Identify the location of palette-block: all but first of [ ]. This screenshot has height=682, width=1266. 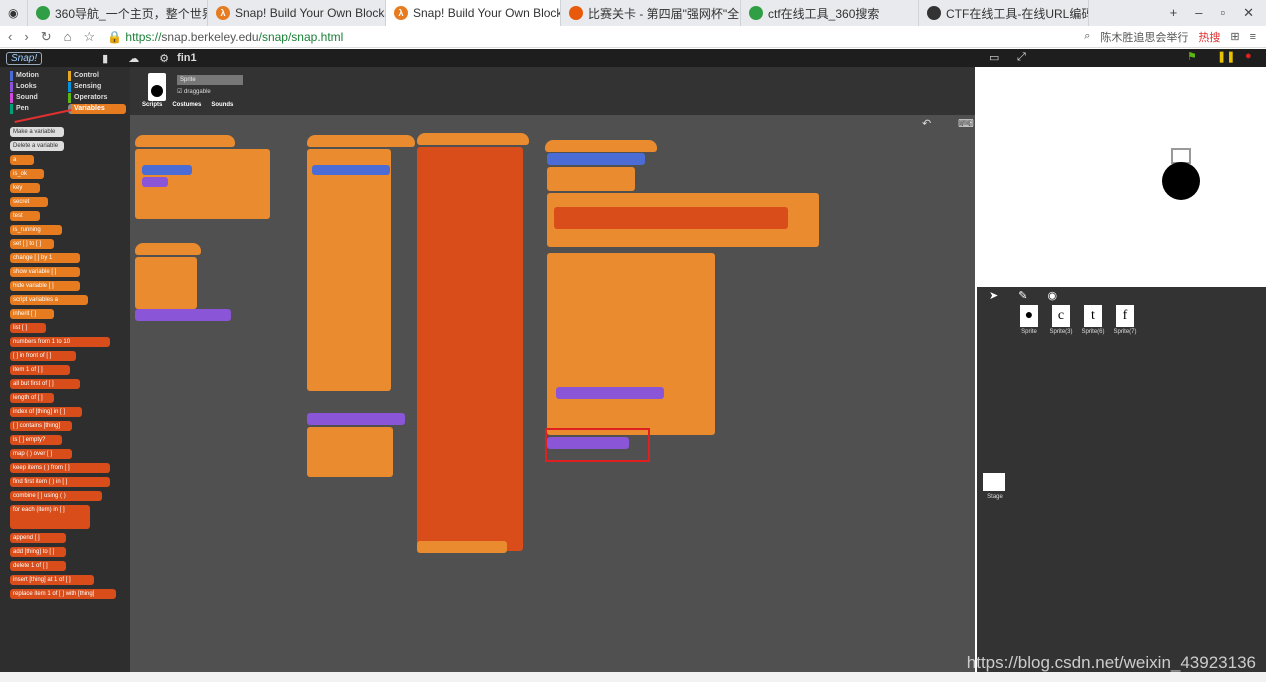
(45, 384).